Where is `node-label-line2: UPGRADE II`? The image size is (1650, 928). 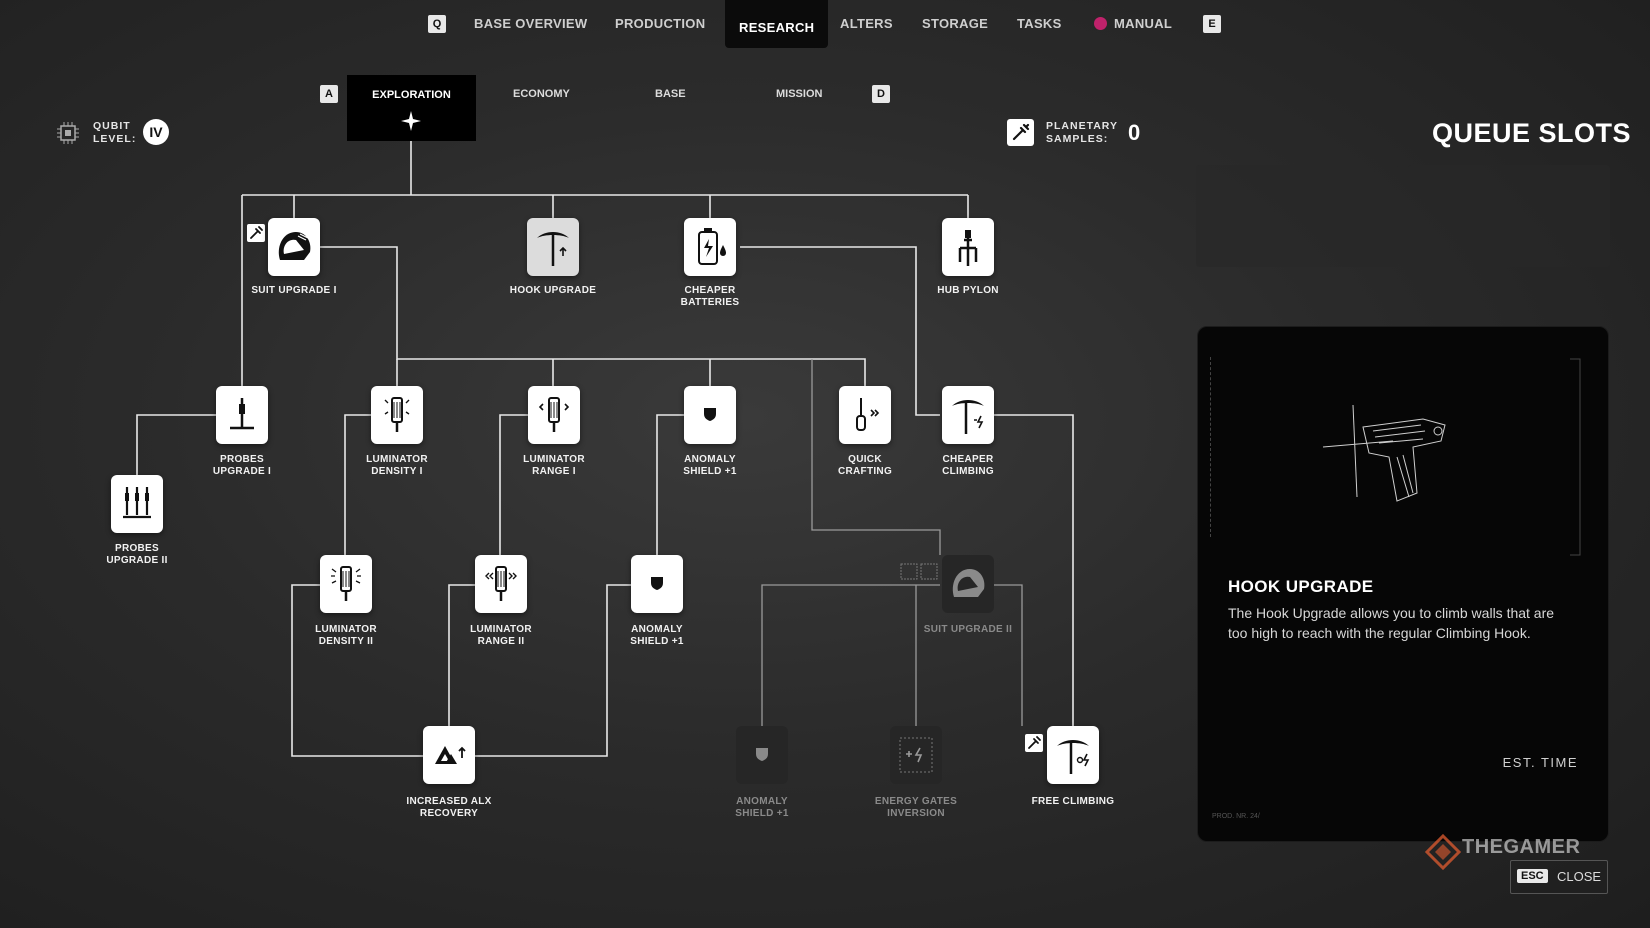 node-label-line2: UPGRADE II is located at coordinates (137, 560).